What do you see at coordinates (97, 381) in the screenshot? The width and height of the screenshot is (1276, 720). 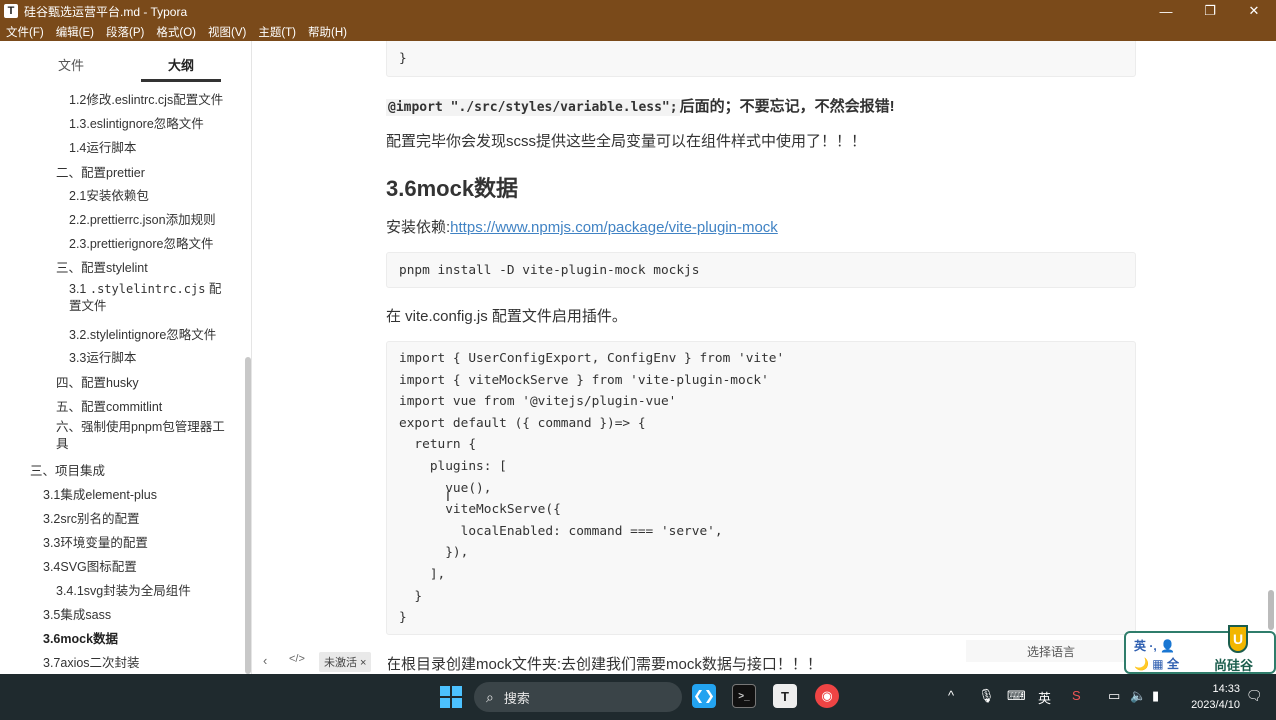 I see `outline-item: 四、配置husky` at bounding box center [97, 381].